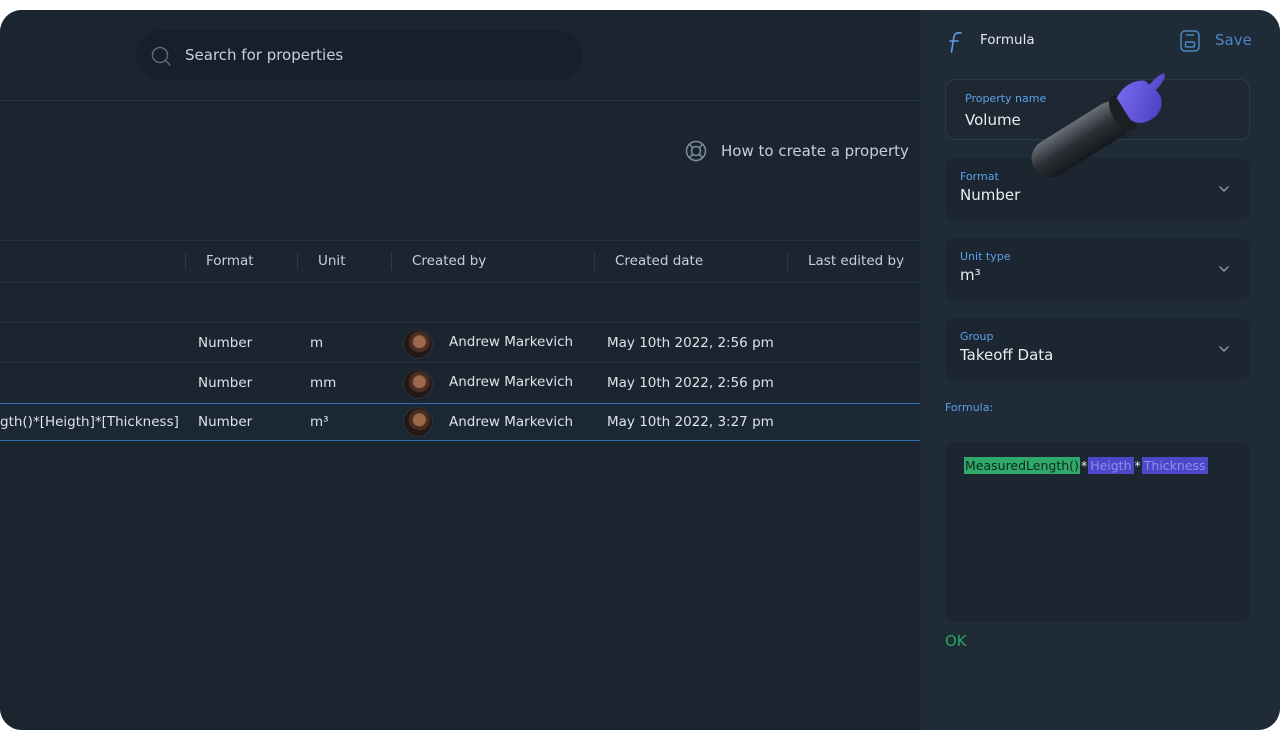  I want to click on function-icon, so click(955, 42).